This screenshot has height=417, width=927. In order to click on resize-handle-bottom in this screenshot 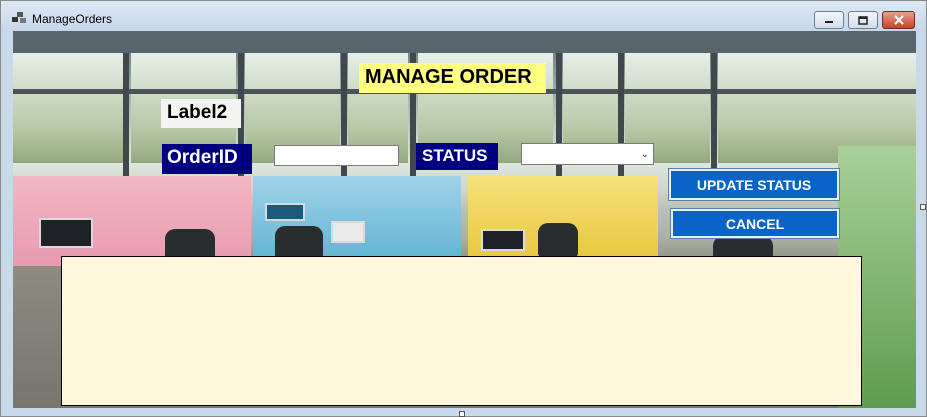, I will do `click(462, 414)`.